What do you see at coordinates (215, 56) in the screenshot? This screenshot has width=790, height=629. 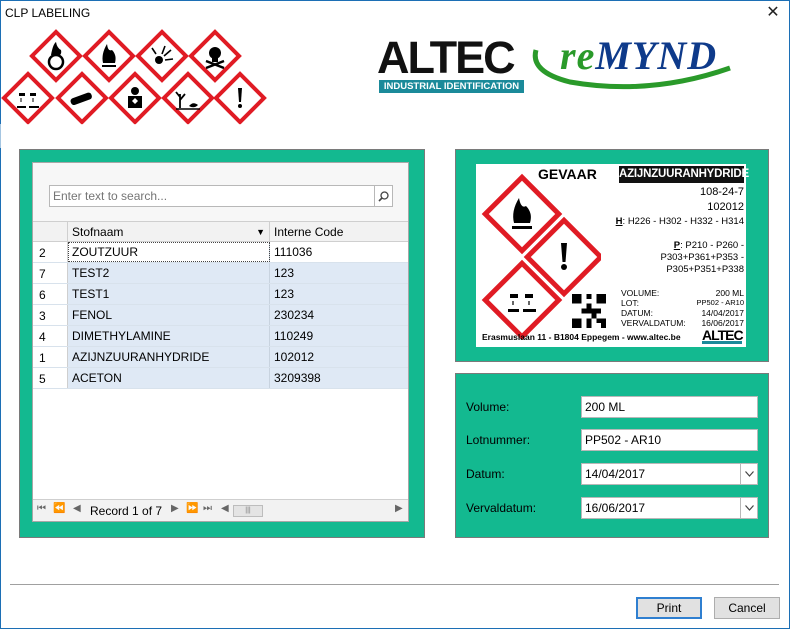 I see `skull-icon` at bounding box center [215, 56].